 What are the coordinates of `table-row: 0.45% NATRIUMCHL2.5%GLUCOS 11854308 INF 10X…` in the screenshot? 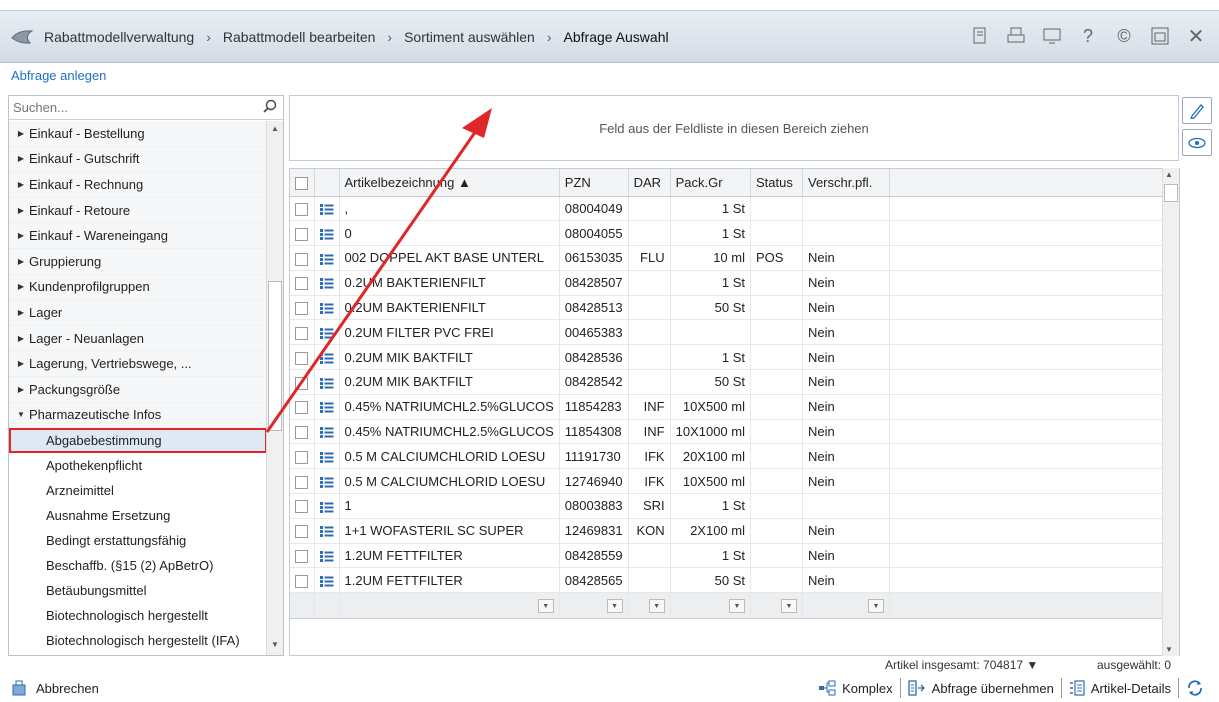 It's located at (731, 432).